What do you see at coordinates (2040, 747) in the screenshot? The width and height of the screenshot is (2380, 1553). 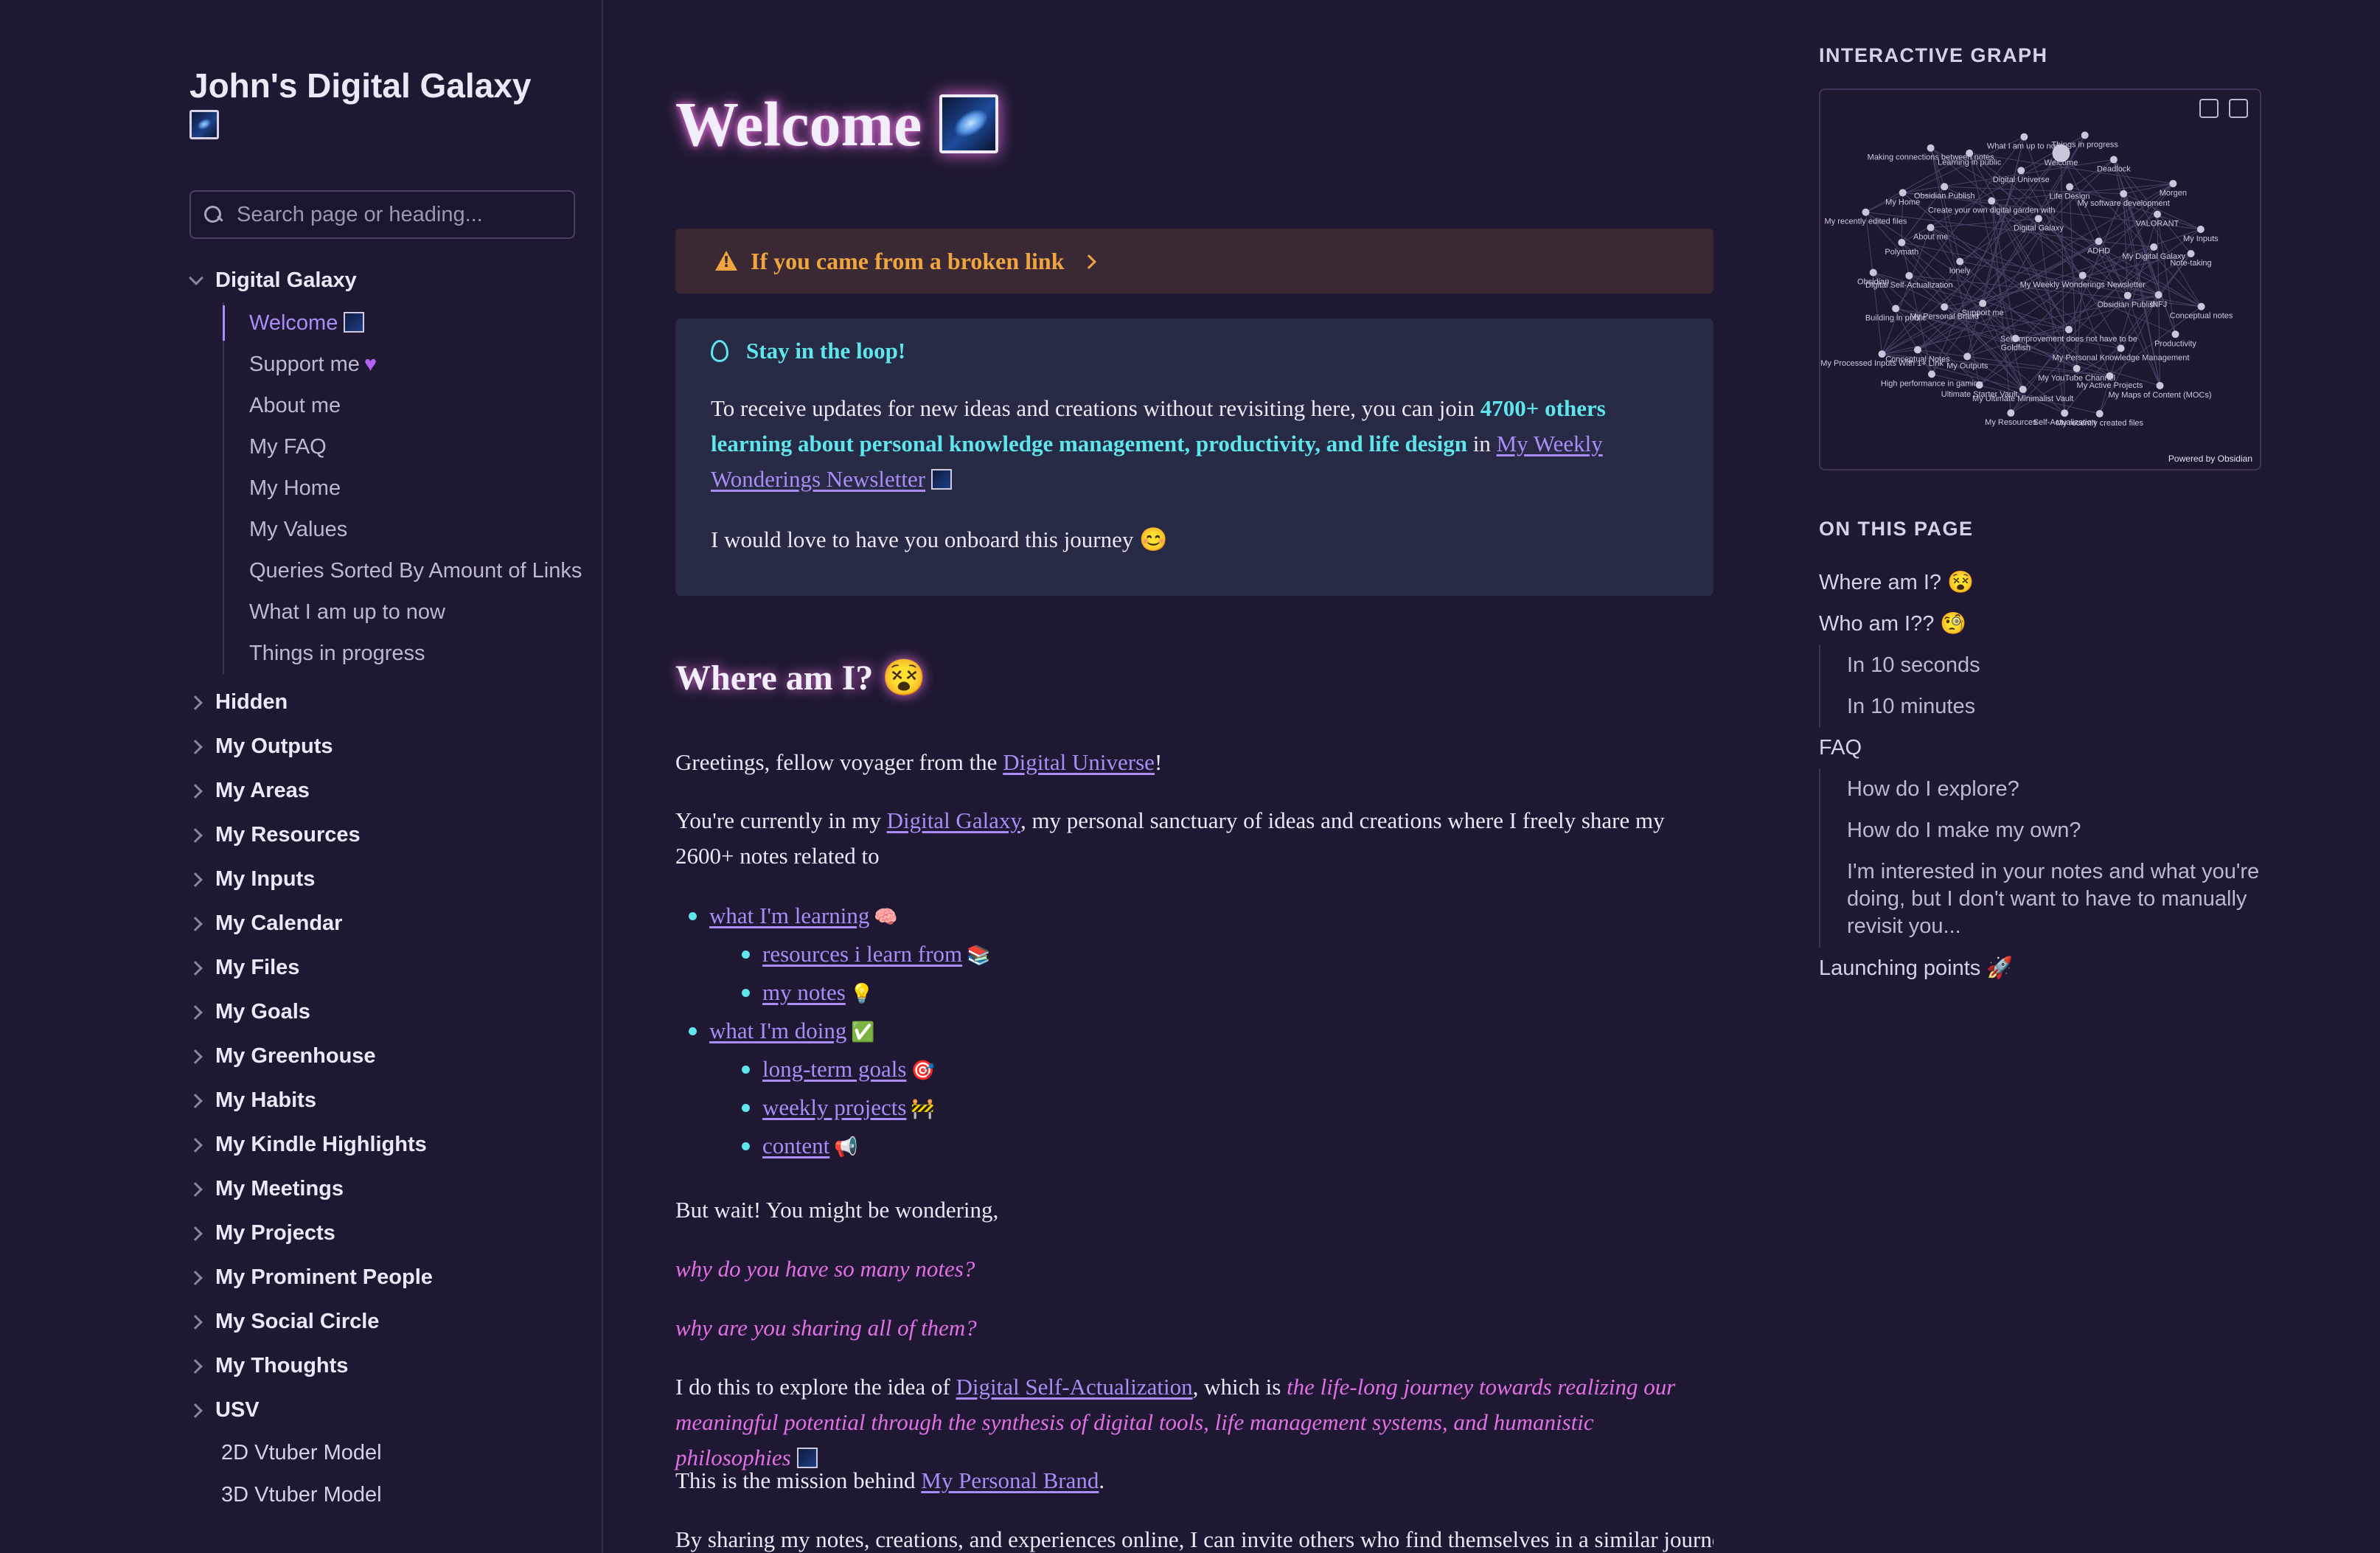 I see `toc-item-faq: FAQ` at bounding box center [2040, 747].